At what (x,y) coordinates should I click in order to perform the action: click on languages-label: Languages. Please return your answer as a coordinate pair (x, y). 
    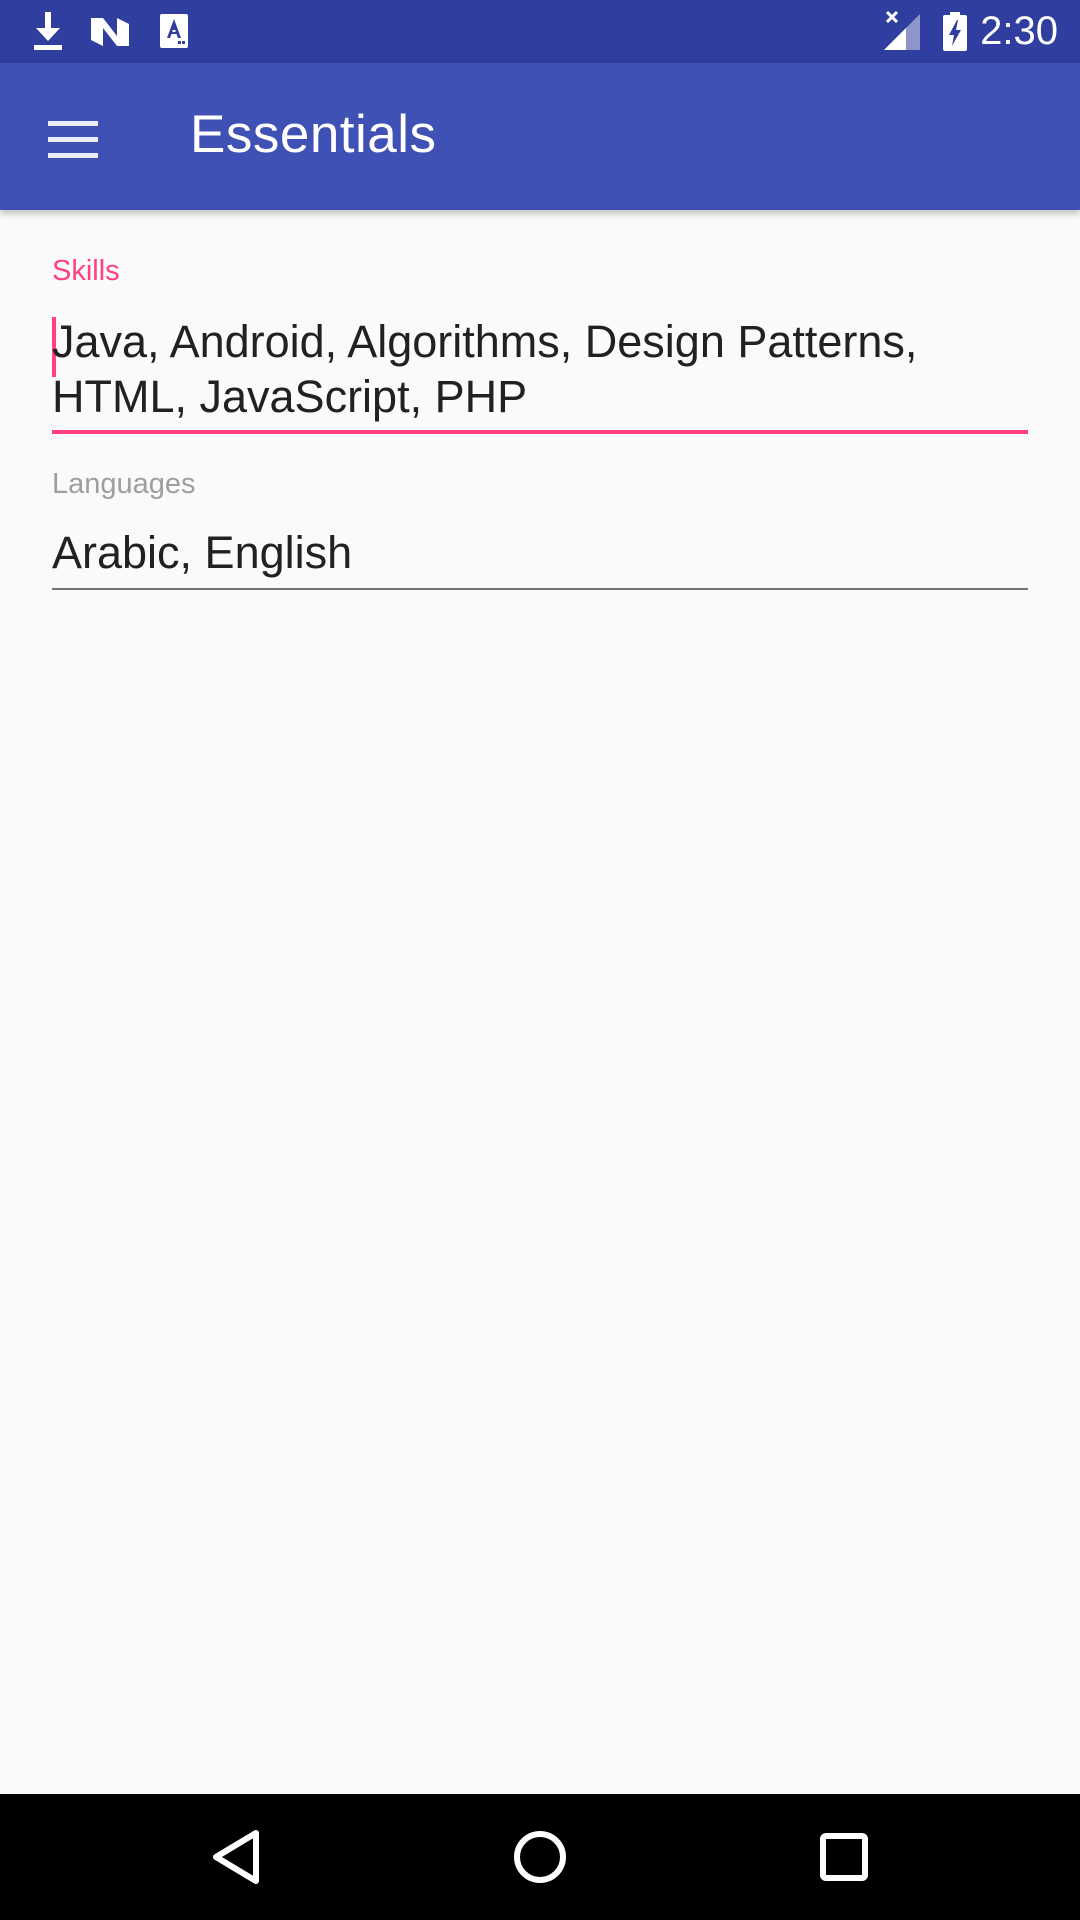
    Looking at the image, I should click on (124, 484).